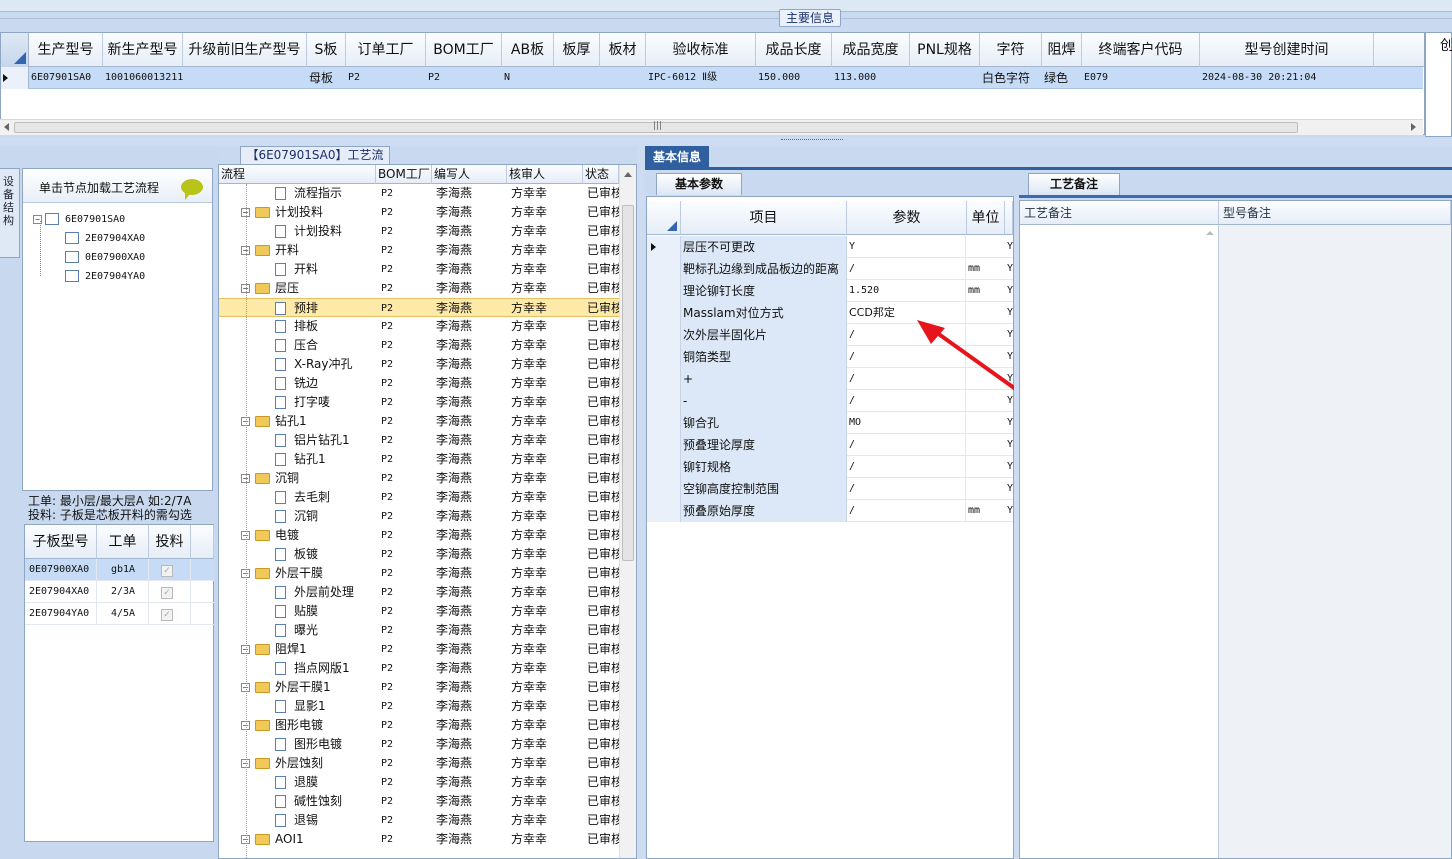 The width and height of the screenshot is (1452, 859). What do you see at coordinates (1012, 78) in the screenshot?
I see `table-cell: 白色字符` at bounding box center [1012, 78].